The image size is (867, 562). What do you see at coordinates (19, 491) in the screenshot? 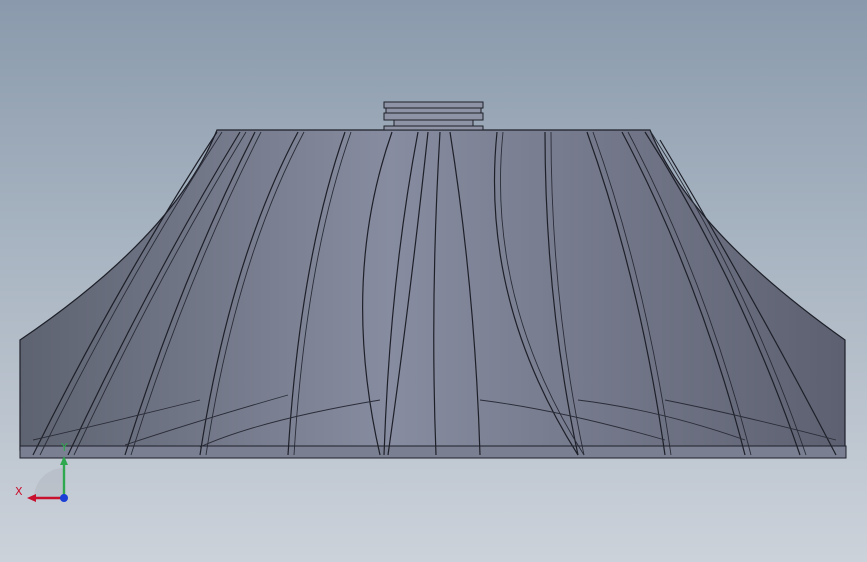
I see `x-axis-label: X` at bounding box center [19, 491].